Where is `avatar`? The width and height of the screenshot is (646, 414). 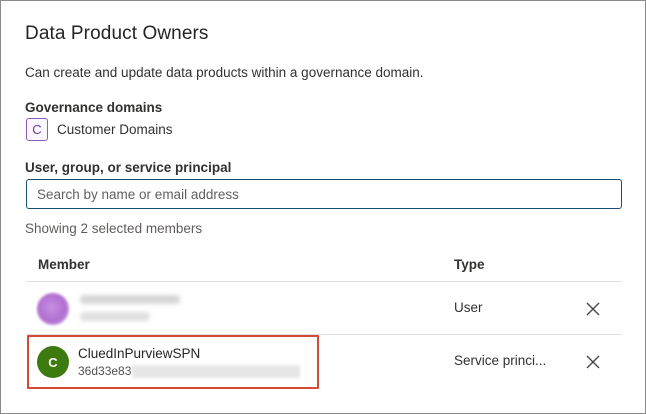 avatar is located at coordinates (53, 309).